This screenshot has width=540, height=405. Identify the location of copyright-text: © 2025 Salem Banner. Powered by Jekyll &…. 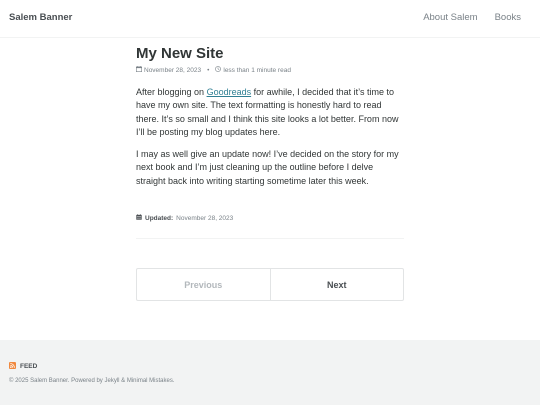
(92, 381).